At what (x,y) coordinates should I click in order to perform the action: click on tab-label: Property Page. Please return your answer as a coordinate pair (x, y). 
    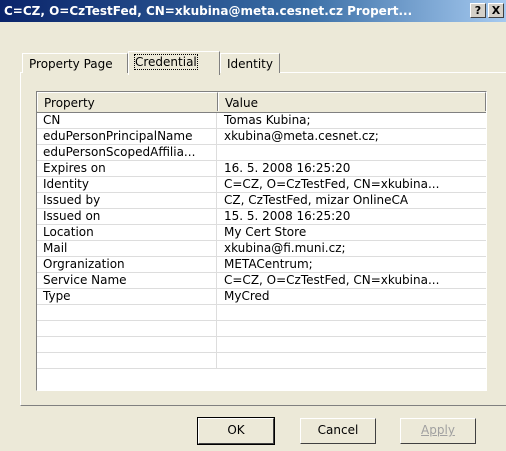
    Looking at the image, I should click on (71, 64).